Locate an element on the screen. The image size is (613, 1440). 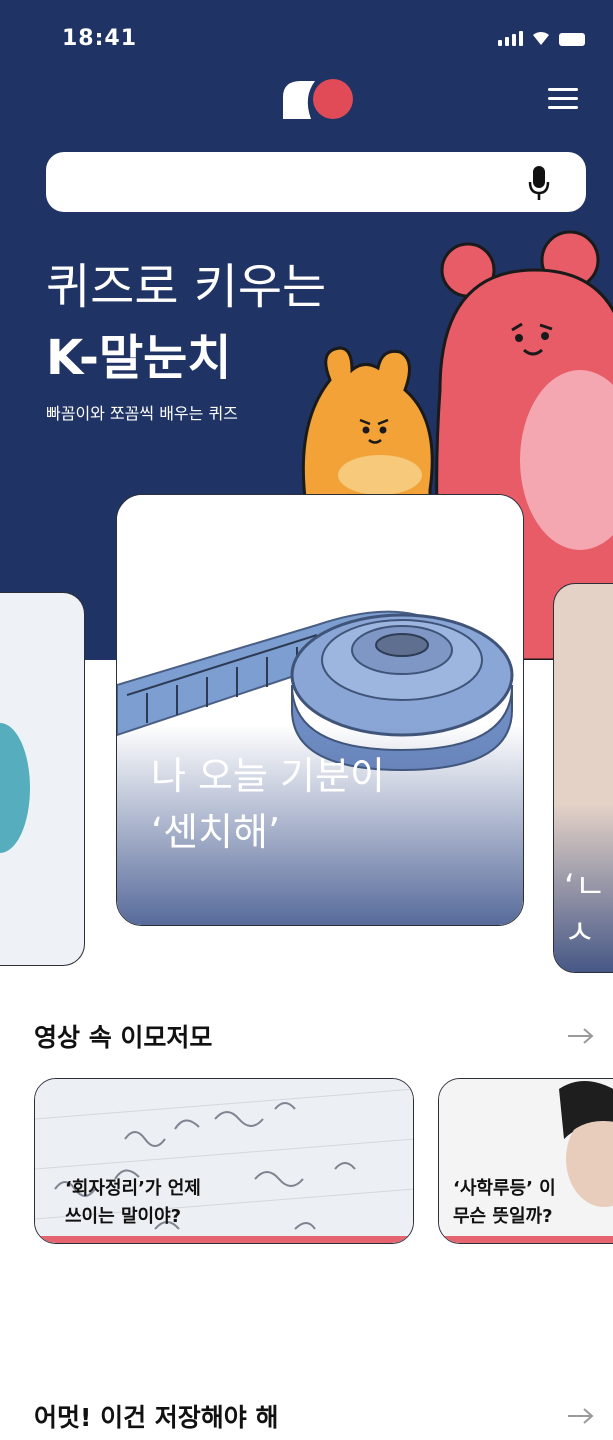
status-time: 18:41 is located at coordinates (100, 38).